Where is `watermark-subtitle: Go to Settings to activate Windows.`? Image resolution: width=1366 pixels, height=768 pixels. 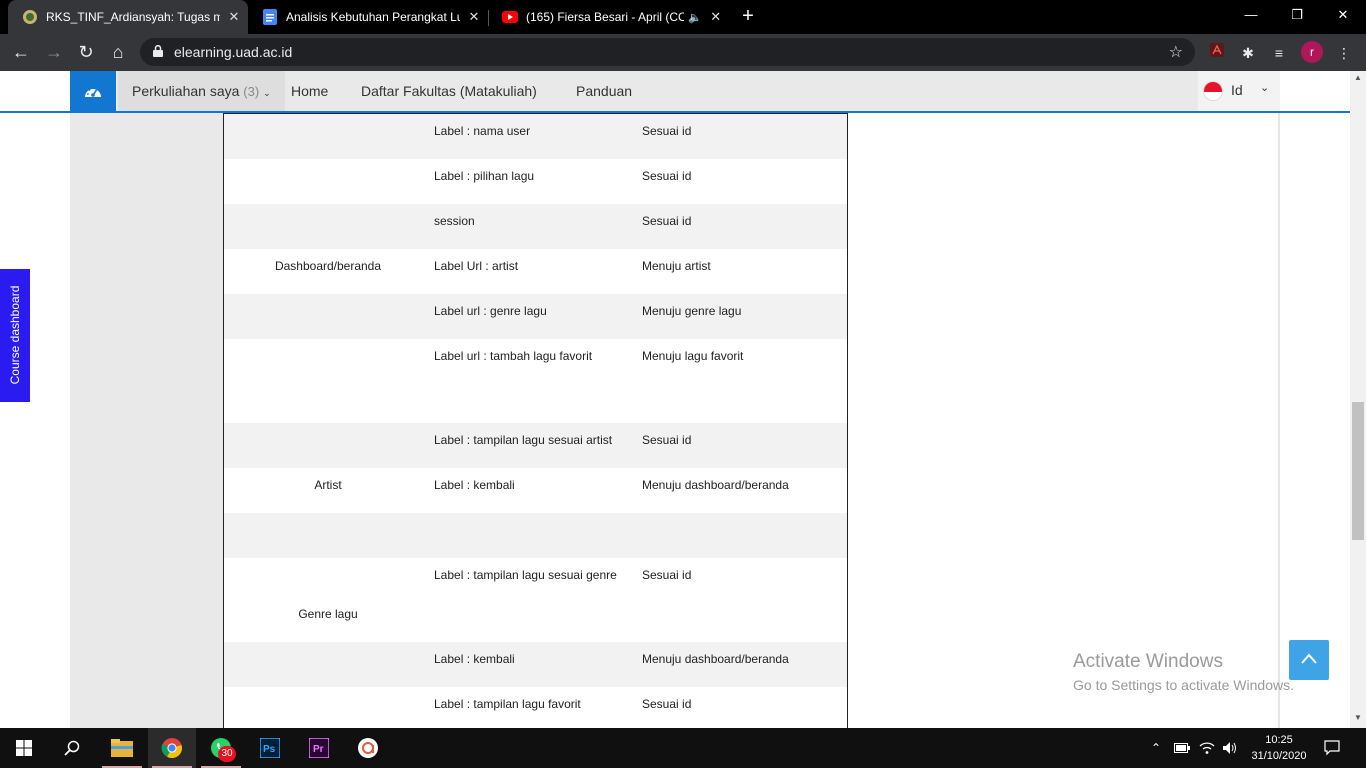 watermark-subtitle: Go to Settings to activate Windows. is located at coordinates (1183, 685).